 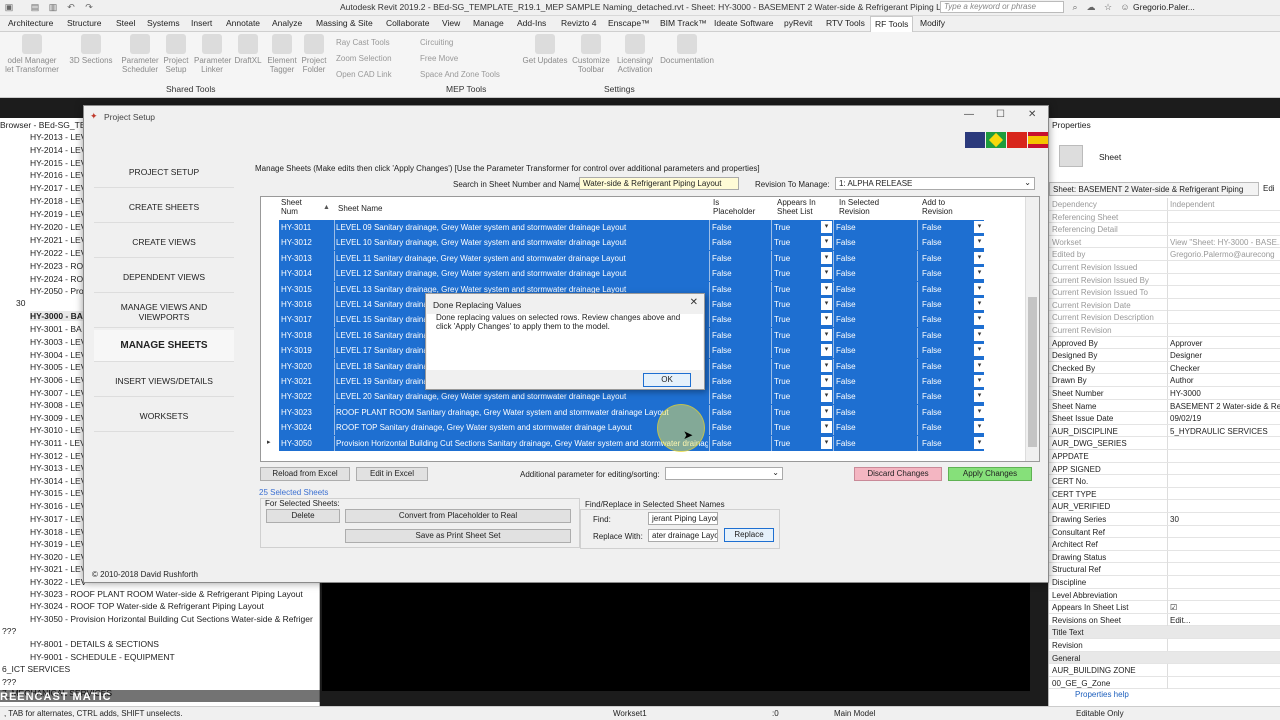 What do you see at coordinates (308, 412) in the screenshot?
I see `cell-sheet-num: HY-3023` at bounding box center [308, 412].